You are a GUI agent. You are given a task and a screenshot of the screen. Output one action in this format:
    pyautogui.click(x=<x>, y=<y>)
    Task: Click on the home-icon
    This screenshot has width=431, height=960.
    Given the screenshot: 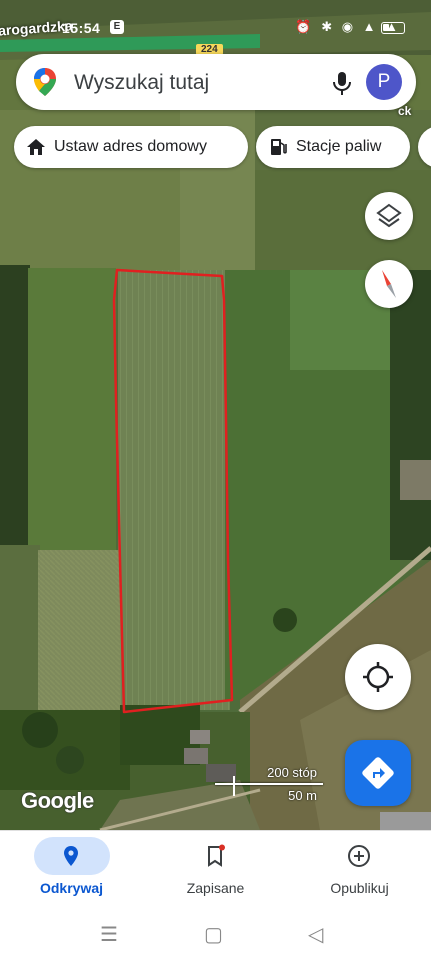 What is the action you would take?
    pyautogui.click(x=36, y=147)
    